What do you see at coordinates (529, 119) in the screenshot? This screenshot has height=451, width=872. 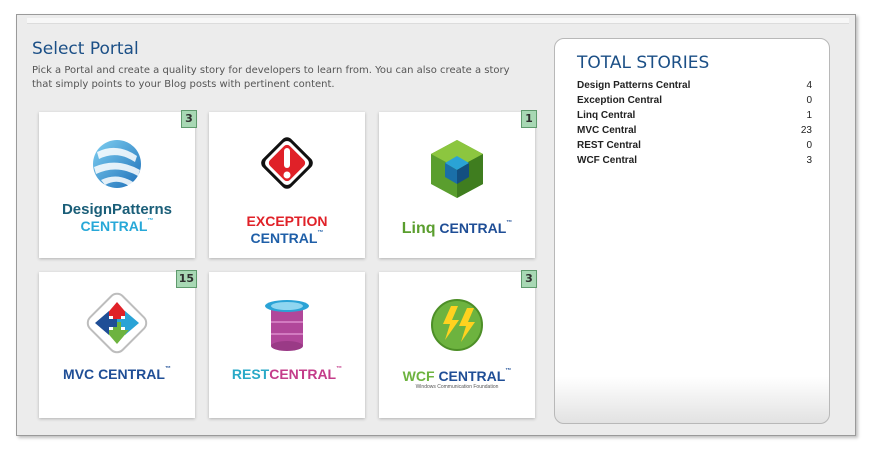 I see `story-count-badge: 1` at bounding box center [529, 119].